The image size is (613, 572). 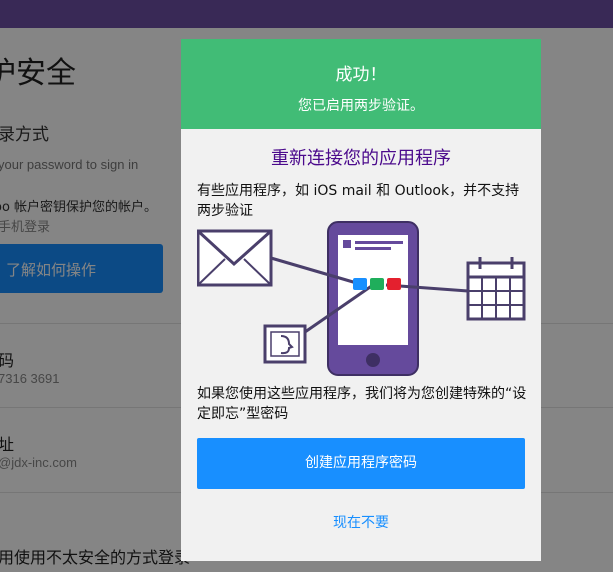 I want to click on reconnect-apps-illustration, so click(x=361, y=298).